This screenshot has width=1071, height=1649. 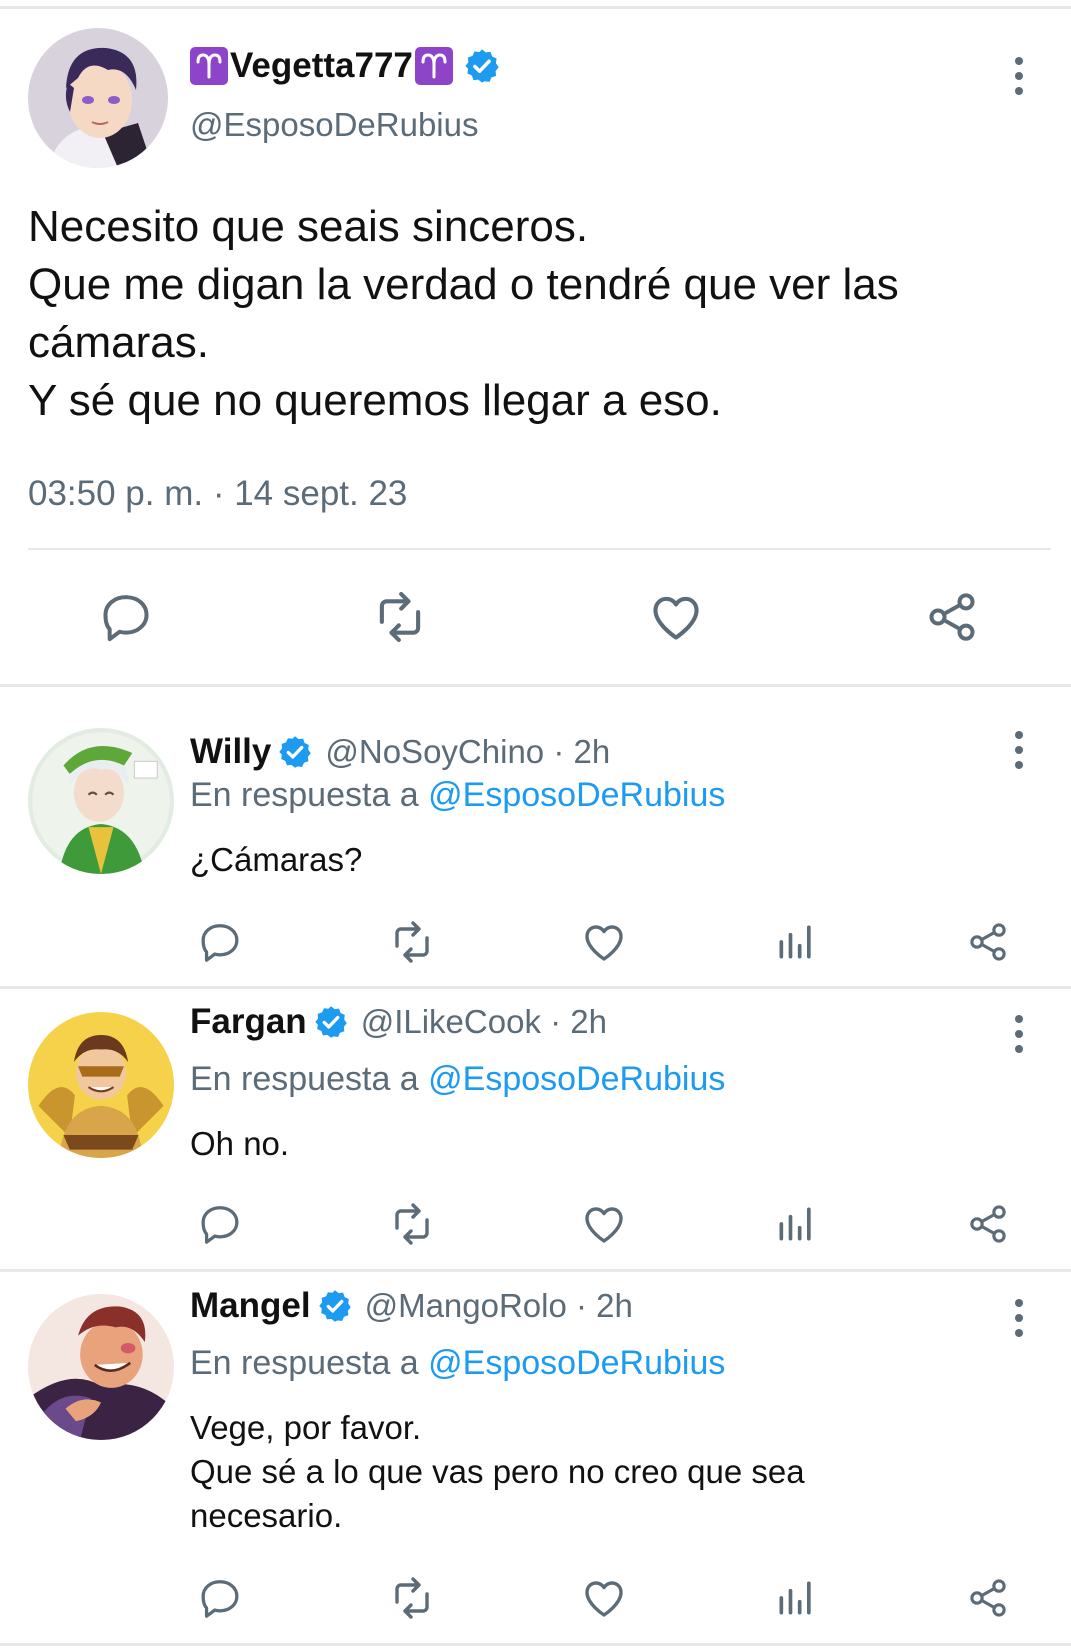 I want to click on main-timestamp: 03:50 p. m. · 14 sept. 23, so click(x=217, y=494).